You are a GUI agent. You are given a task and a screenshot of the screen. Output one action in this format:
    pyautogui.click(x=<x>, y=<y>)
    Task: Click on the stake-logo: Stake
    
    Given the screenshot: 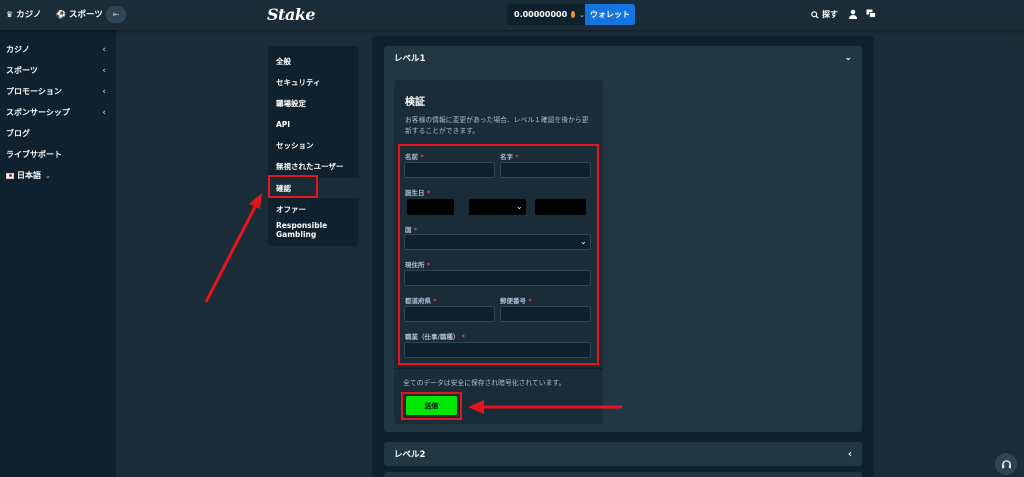 What is the action you would take?
    pyautogui.click(x=291, y=14)
    